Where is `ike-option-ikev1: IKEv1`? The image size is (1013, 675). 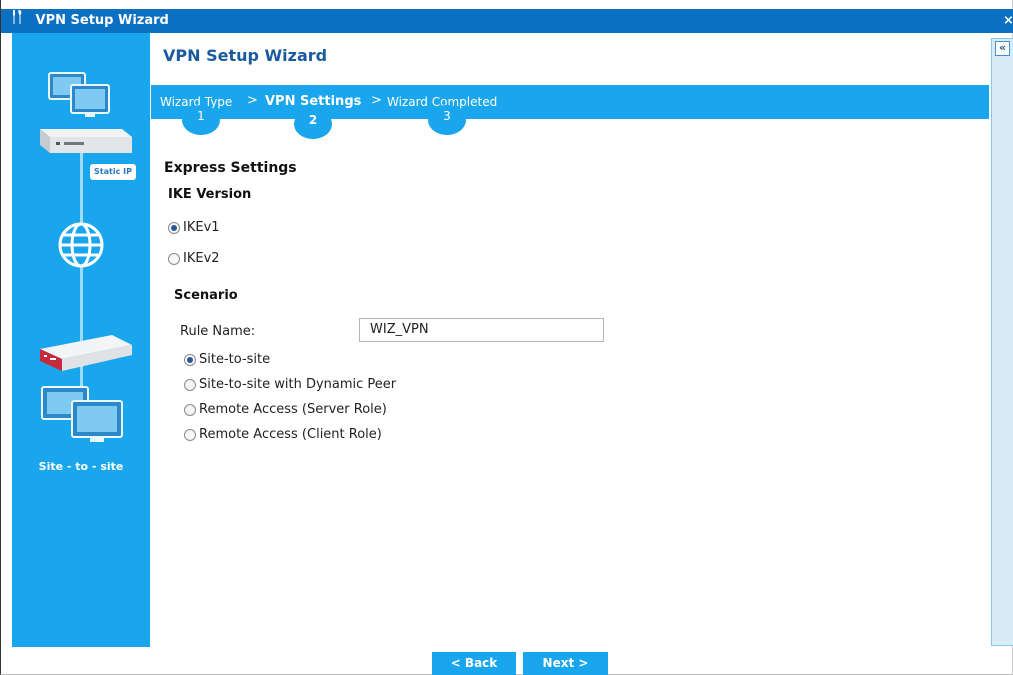
ike-option-ikev1: IKEv1 is located at coordinates (194, 227).